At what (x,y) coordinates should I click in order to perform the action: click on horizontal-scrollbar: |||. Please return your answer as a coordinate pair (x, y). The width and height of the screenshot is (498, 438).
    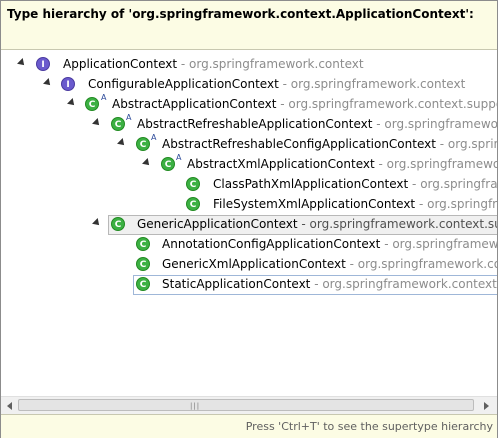
    Looking at the image, I should click on (249, 405).